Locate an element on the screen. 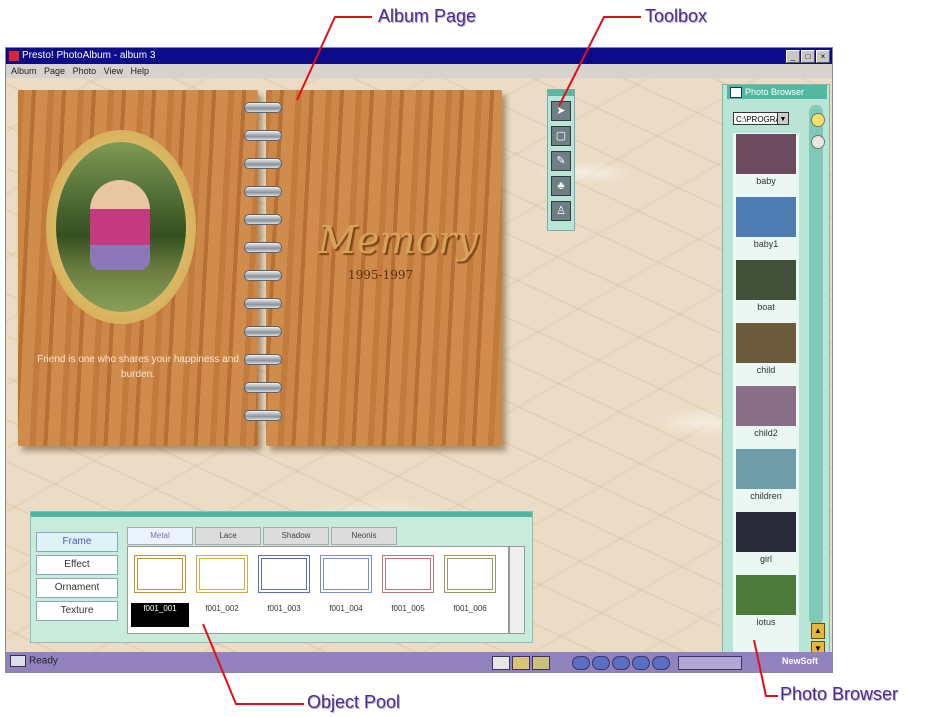  window-title: Presto! PhotoAlbum - album 3 is located at coordinates (89, 55).